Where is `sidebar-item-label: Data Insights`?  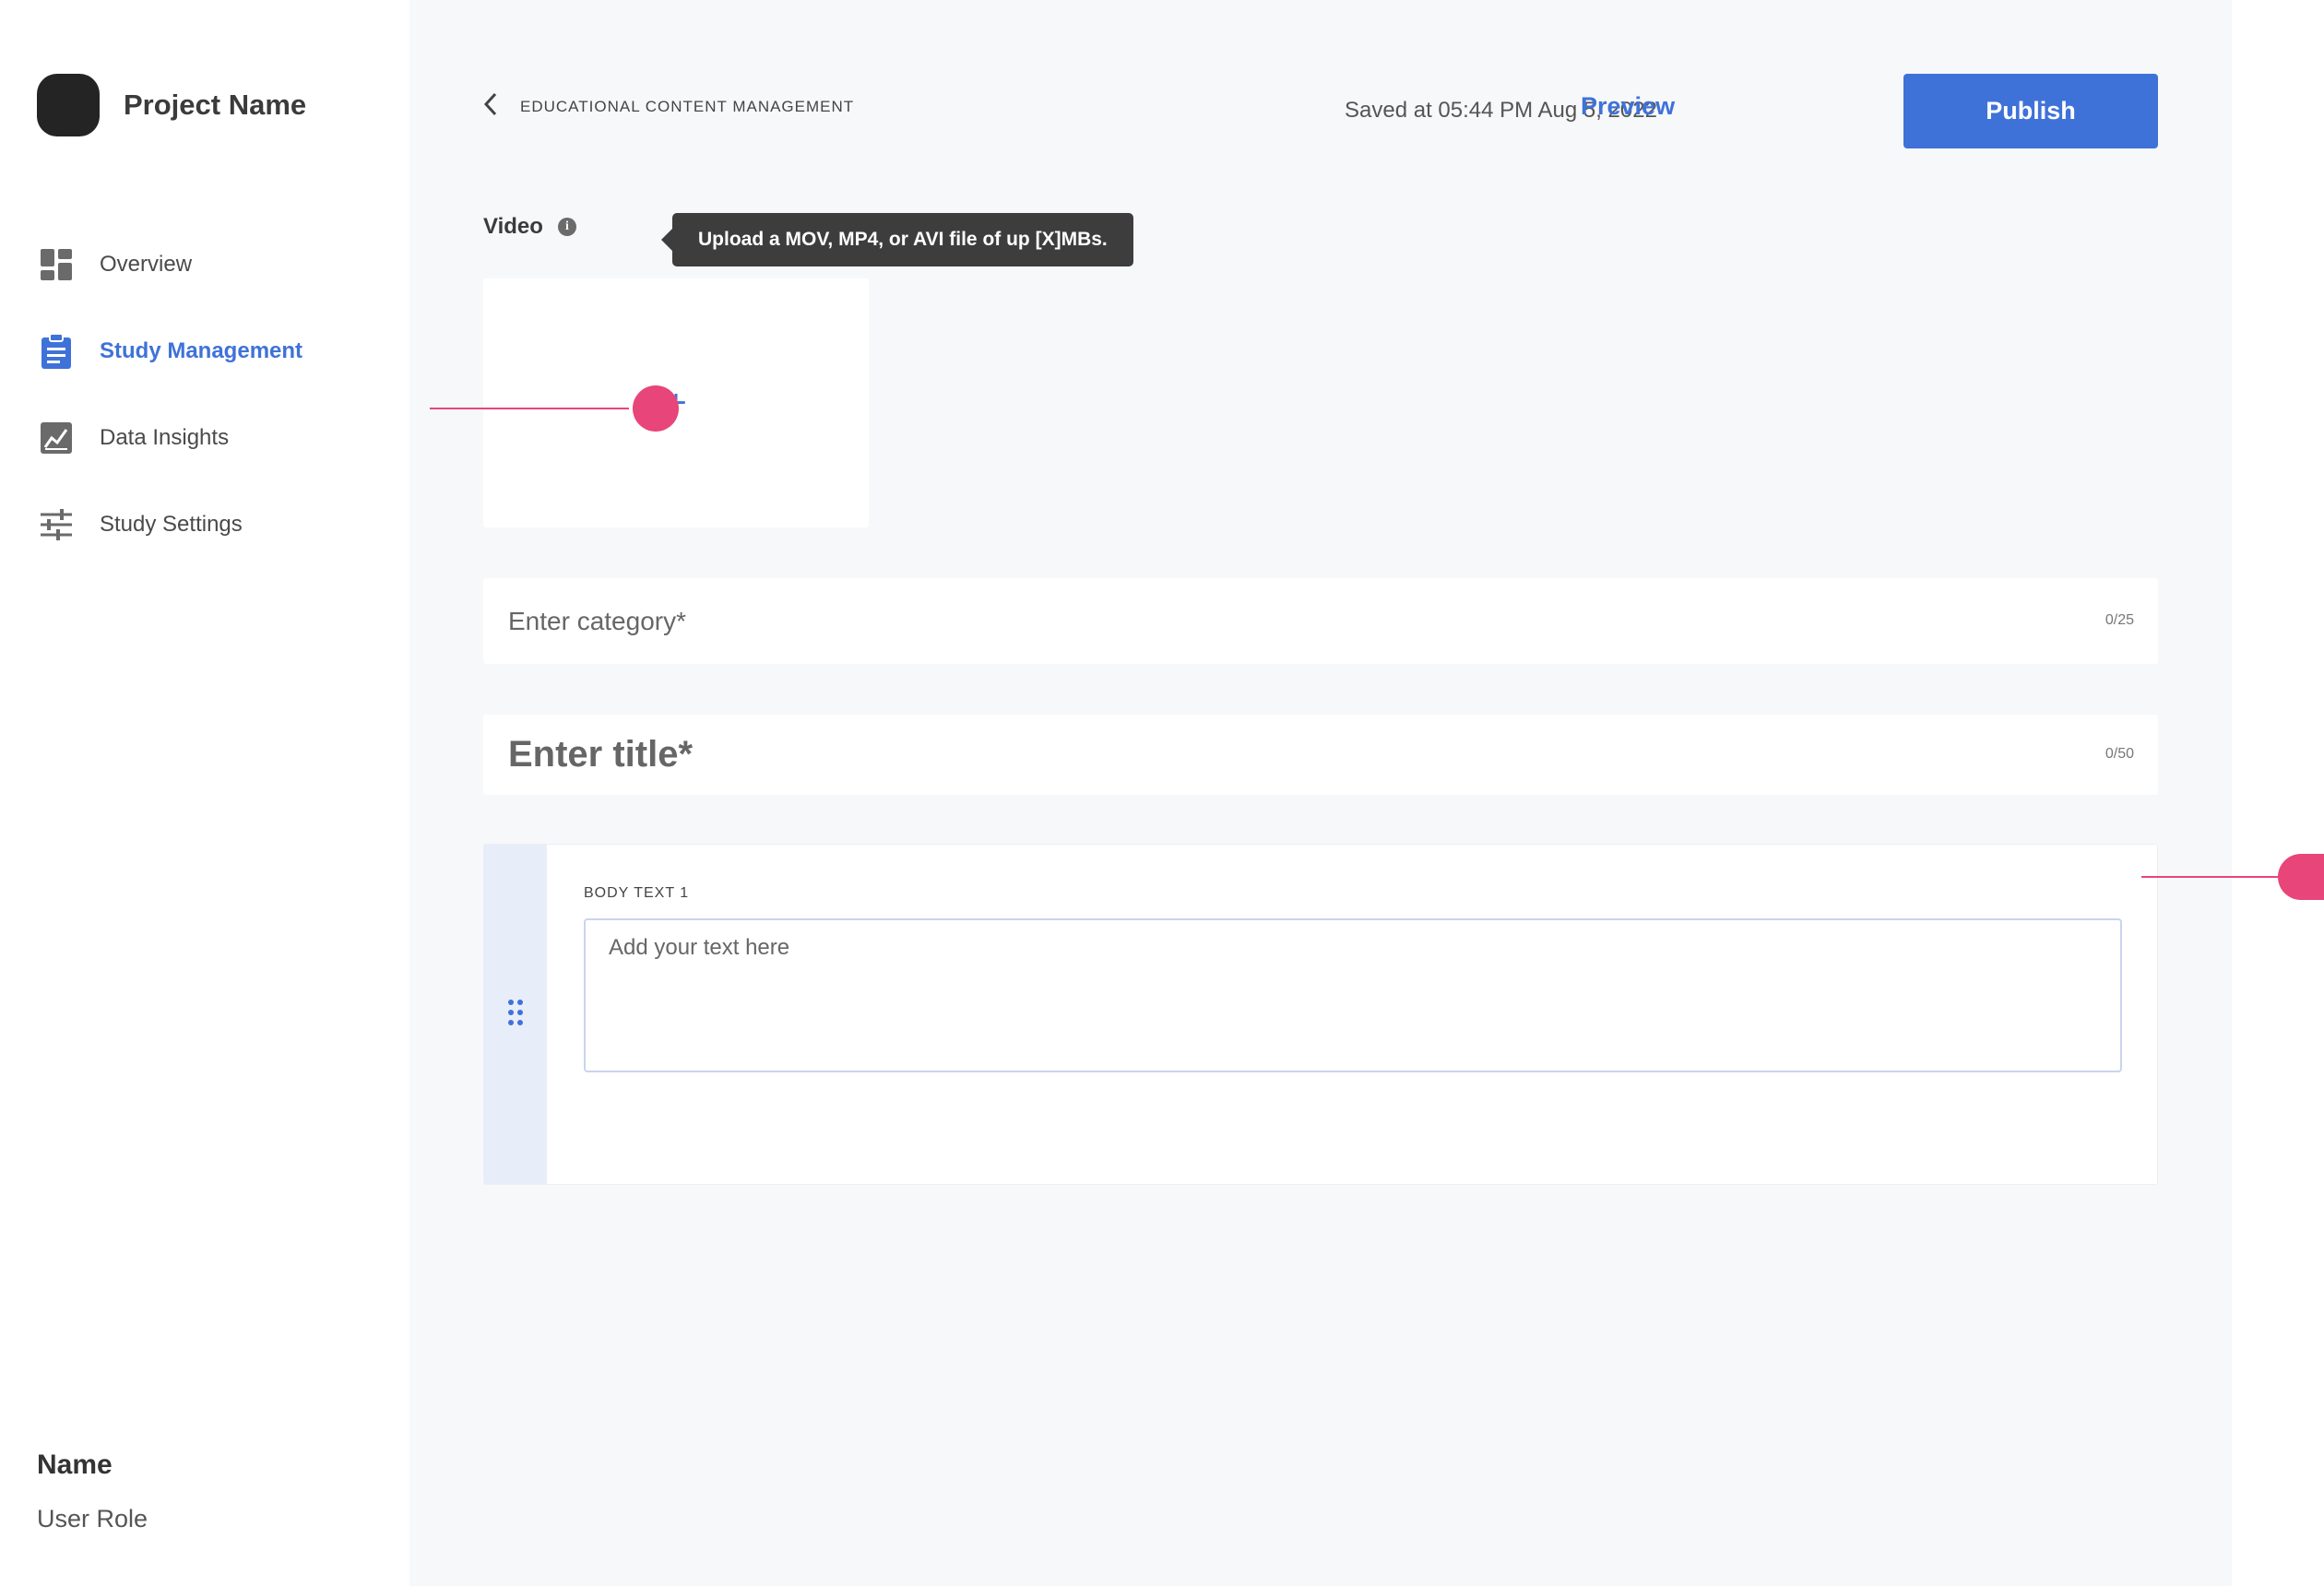
sidebar-item-label: Data Insights is located at coordinates (165, 437).